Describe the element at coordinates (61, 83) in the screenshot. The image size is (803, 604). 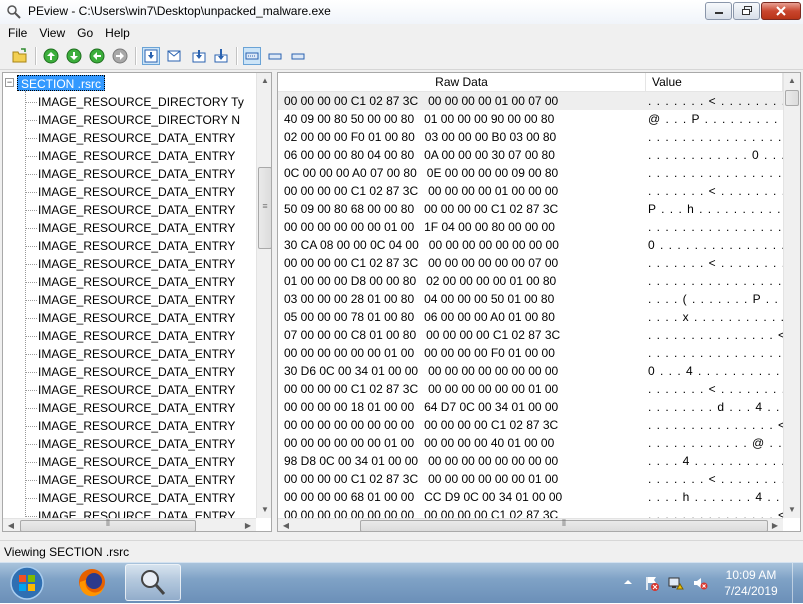
I see `tree-root-section-rsrc: SECTION .rsrc` at that location.